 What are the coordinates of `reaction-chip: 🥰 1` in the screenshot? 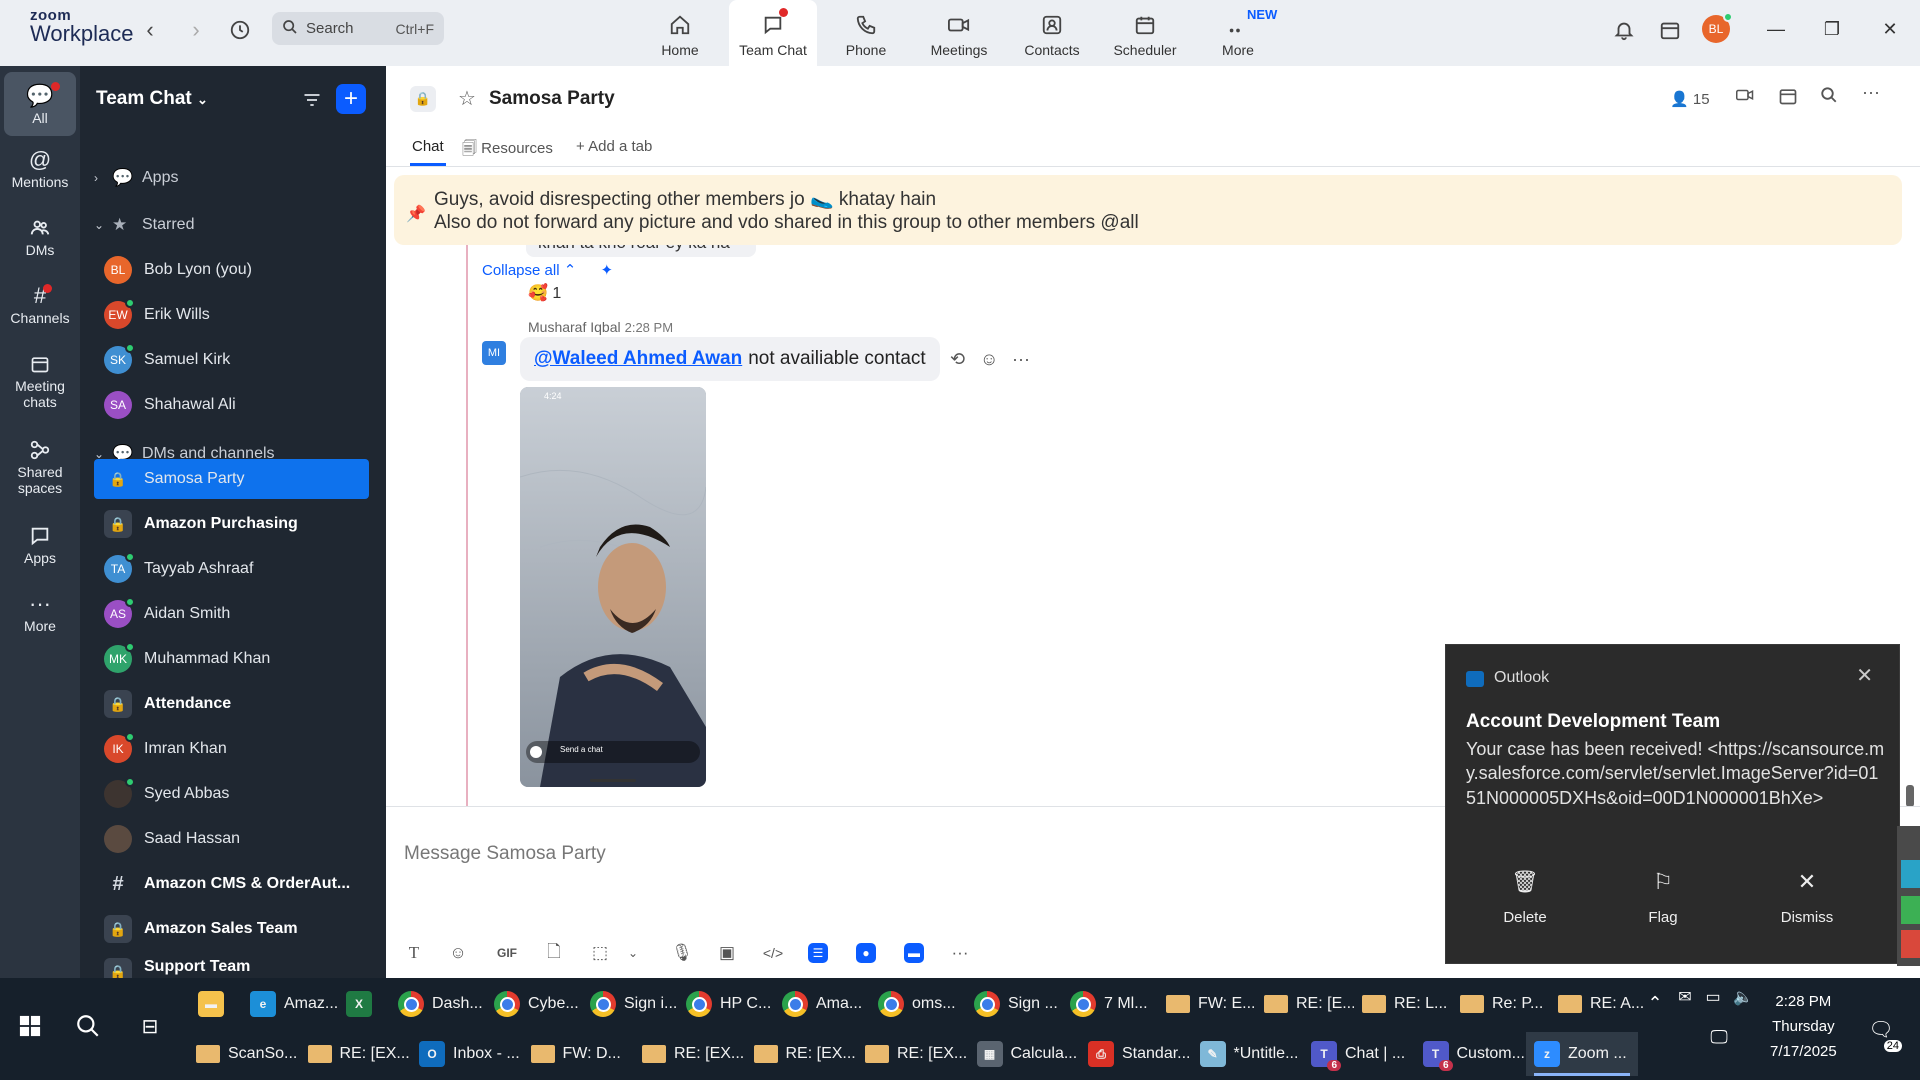 It's located at (544, 293).